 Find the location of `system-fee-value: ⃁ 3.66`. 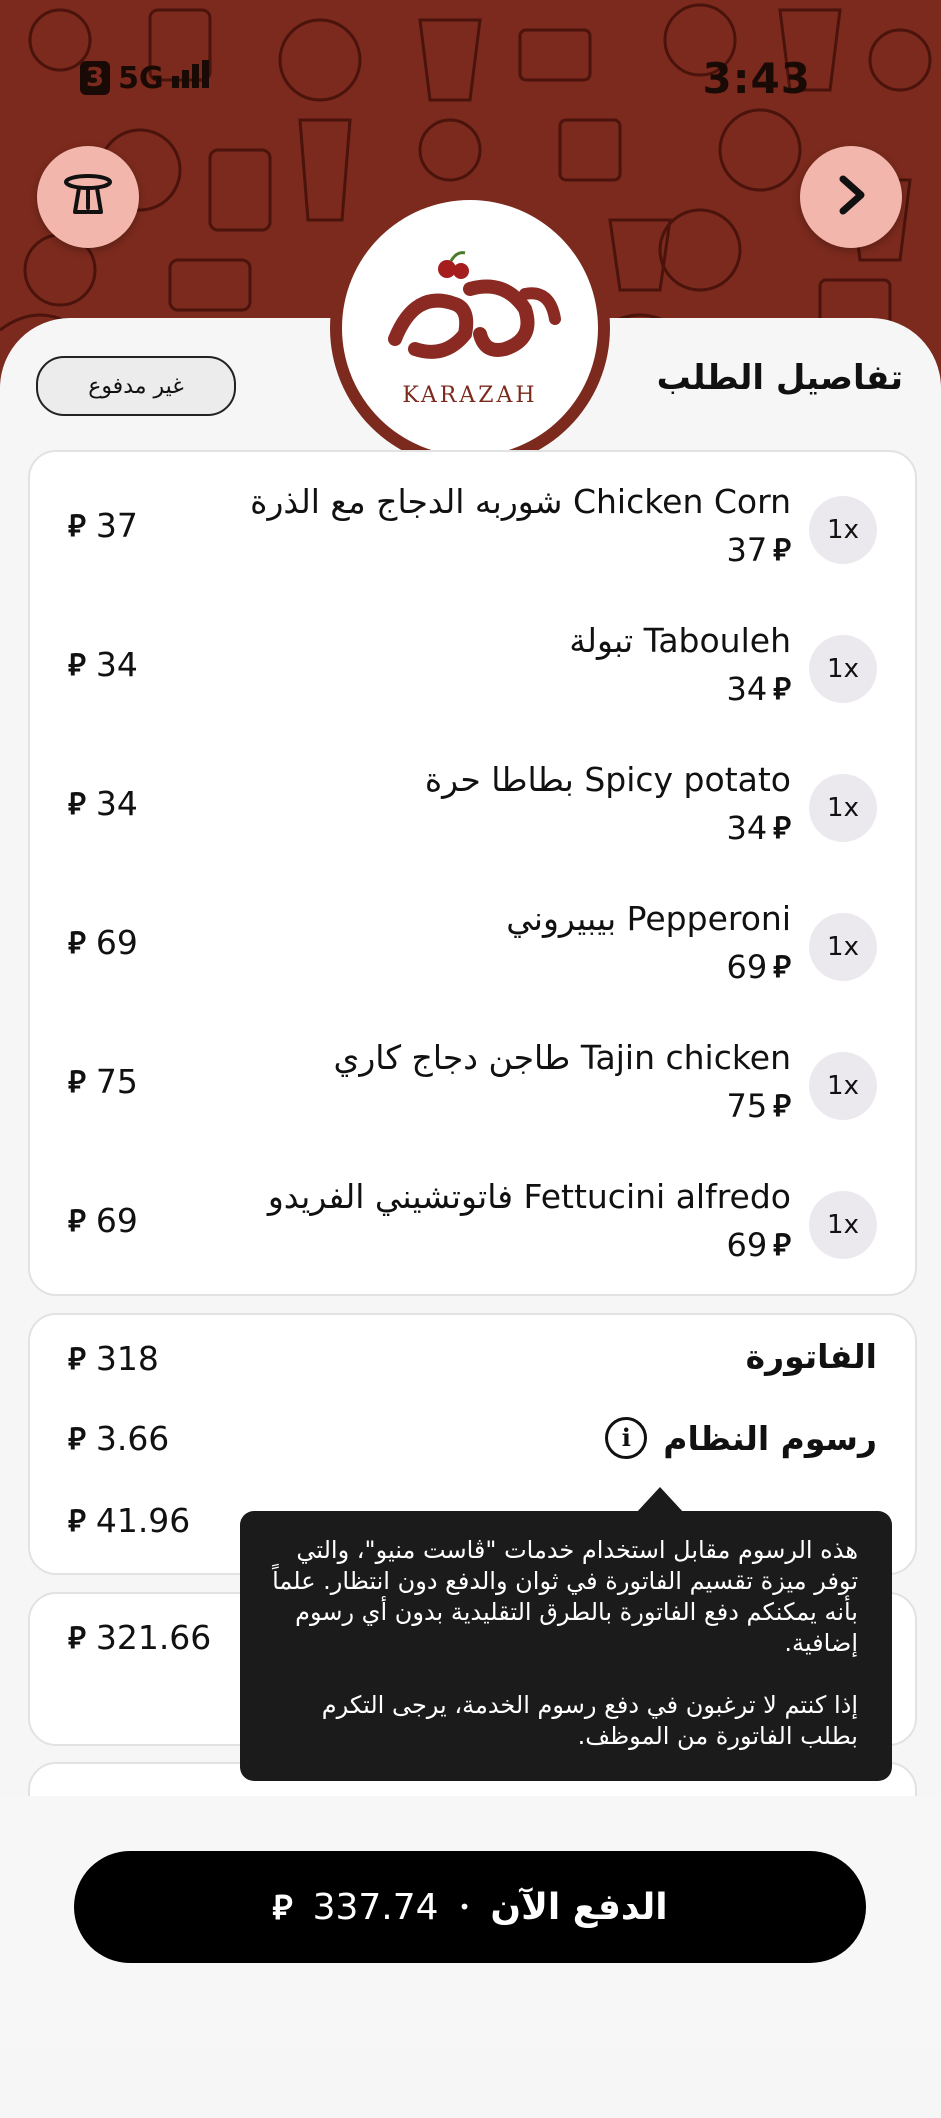

system-fee-value: ⃁ 3.66 is located at coordinates (119, 1438).